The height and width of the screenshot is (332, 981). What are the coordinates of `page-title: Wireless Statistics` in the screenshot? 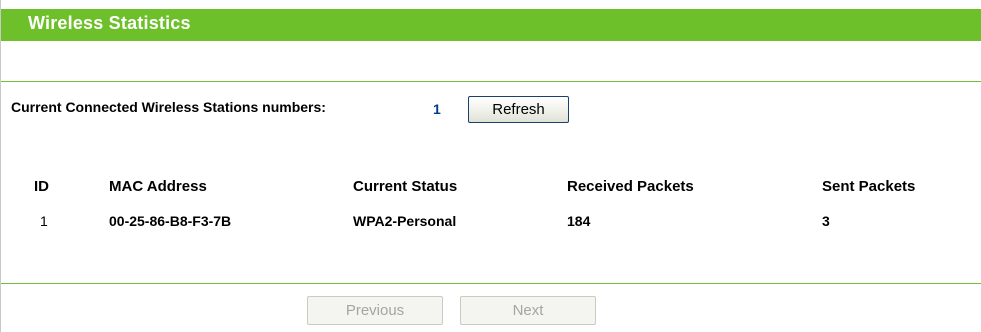 It's located at (109, 23).